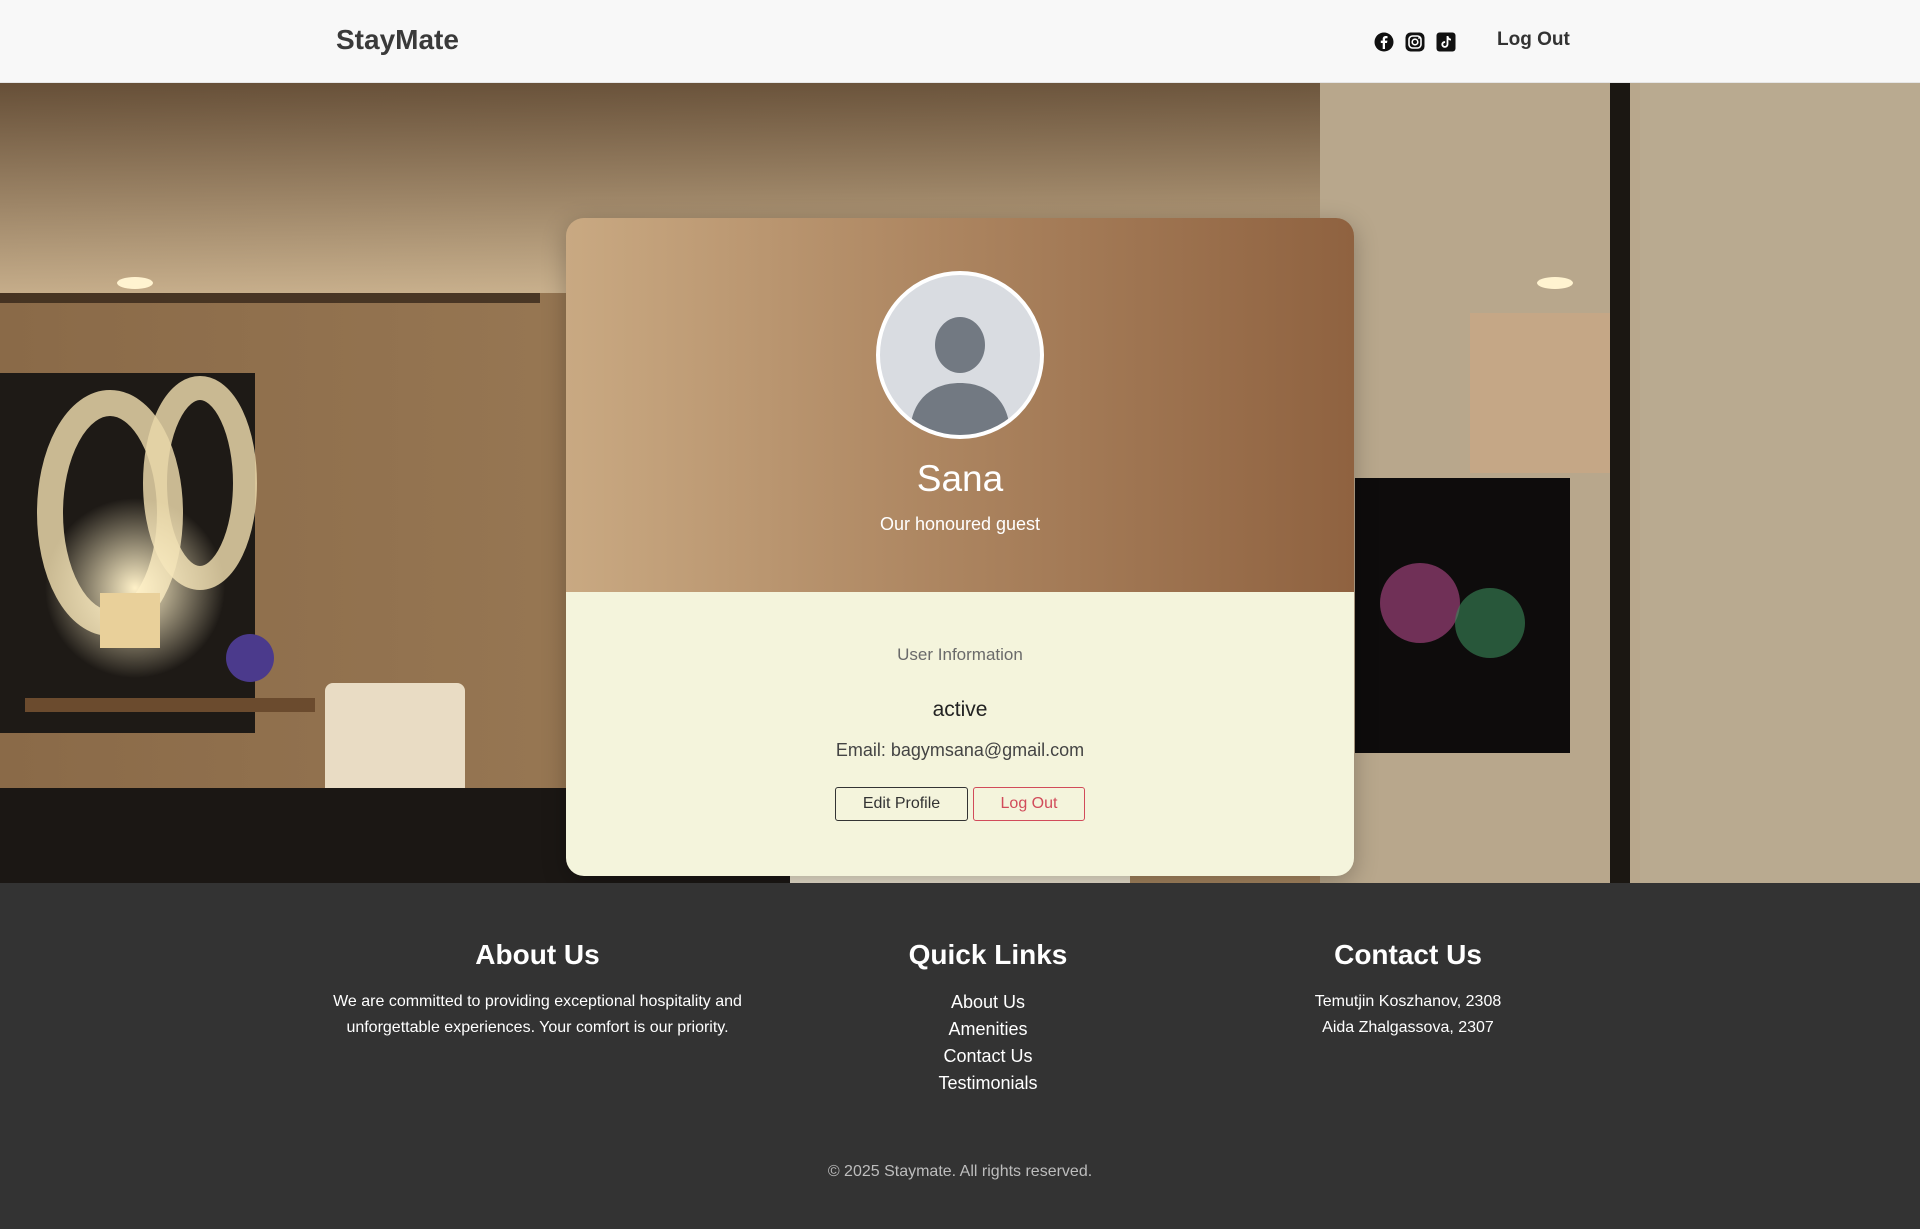 The width and height of the screenshot is (1920, 1229). I want to click on facebook-icon, so click(1384, 42).